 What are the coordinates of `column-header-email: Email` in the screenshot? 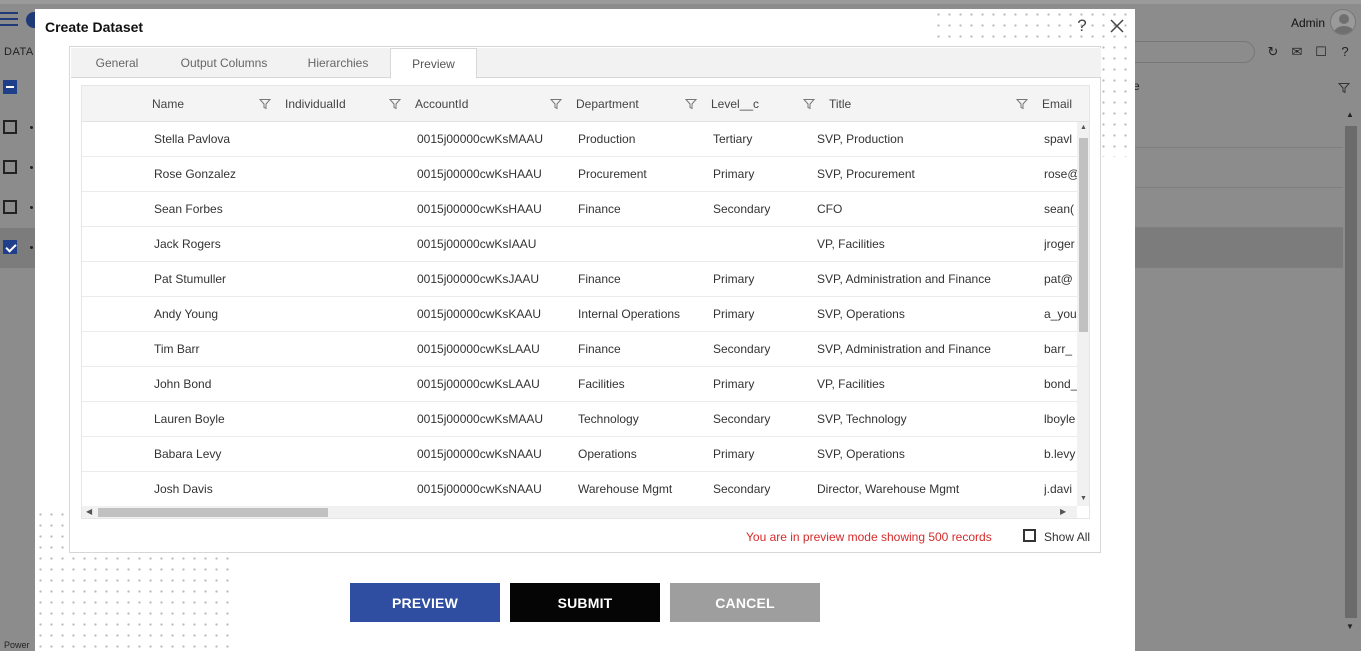 It's located at (1057, 104).